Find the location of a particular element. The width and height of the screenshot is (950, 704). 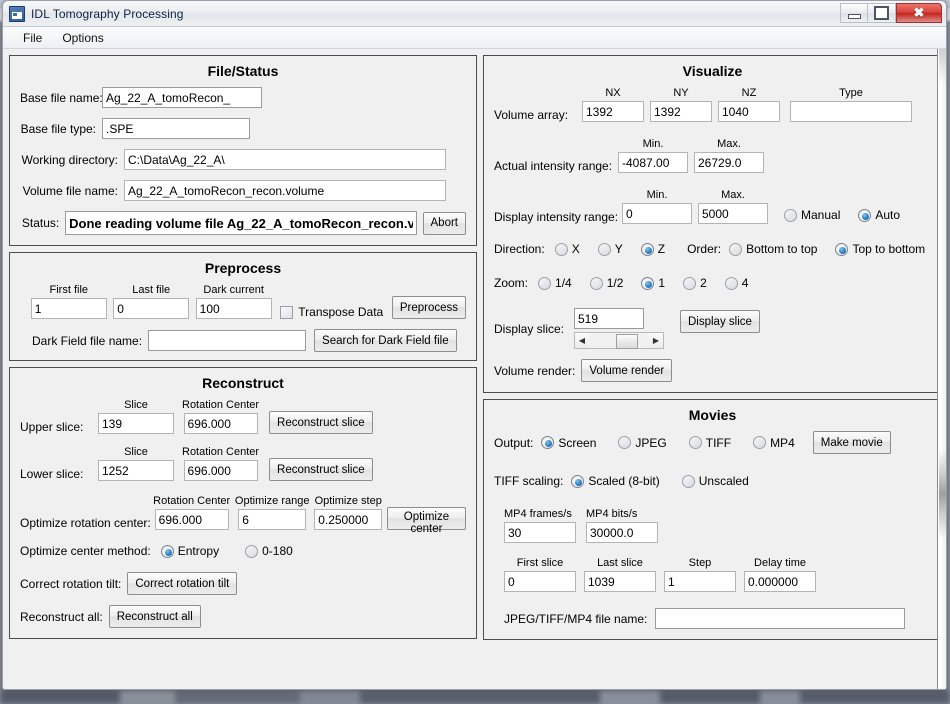

base-file-type-input is located at coordinates (176, 128).